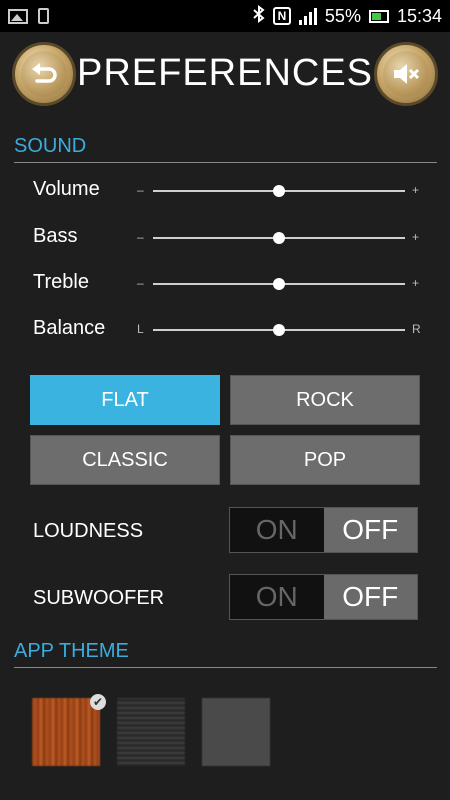 This screenshot has height=800, width=450. I want to click on preset-flat-button: FLAT, so click(125, 400).